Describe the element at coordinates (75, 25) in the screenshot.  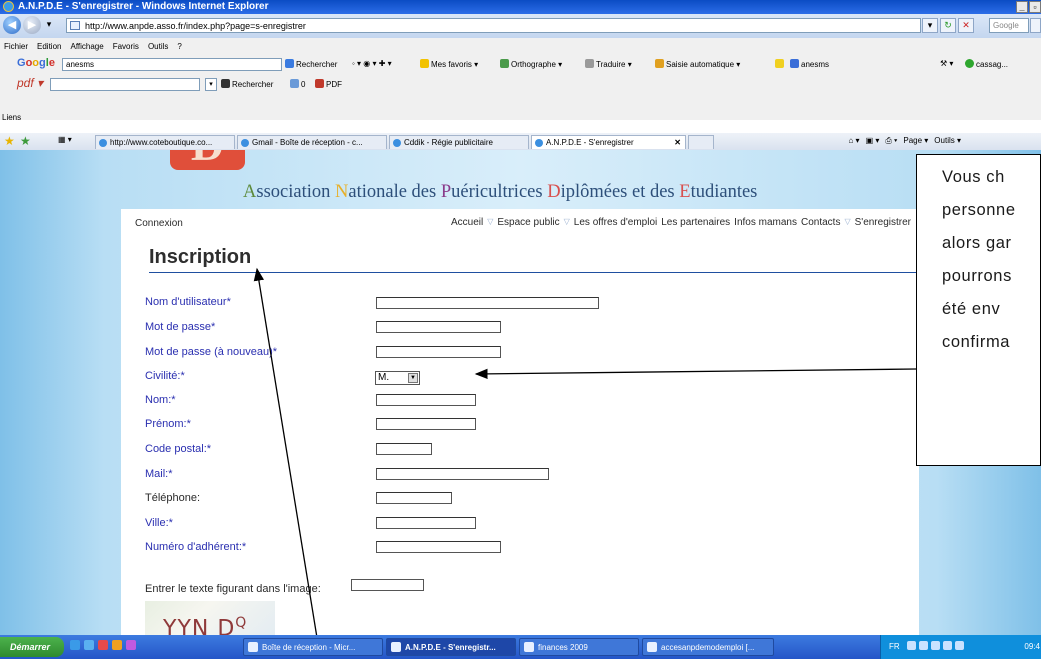
I see `page-icon` at that location.